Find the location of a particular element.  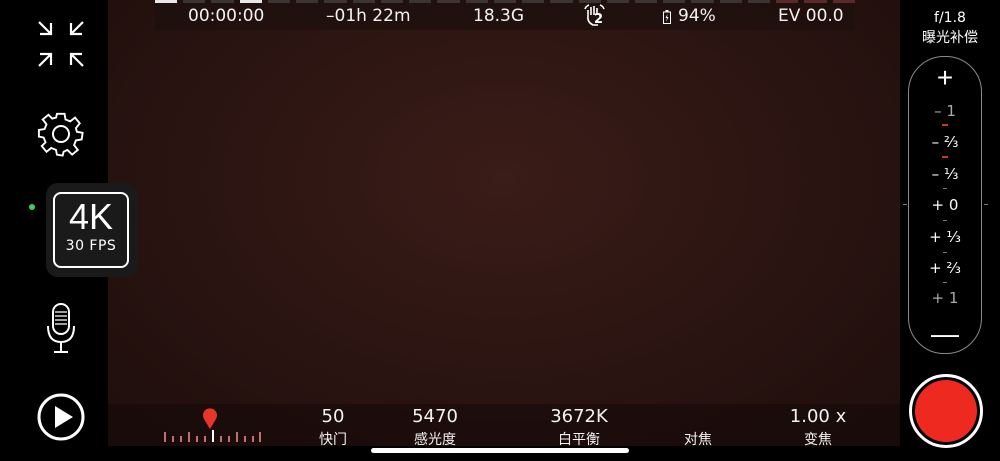

battery-level: 94% is located at coordinates (697, 16).